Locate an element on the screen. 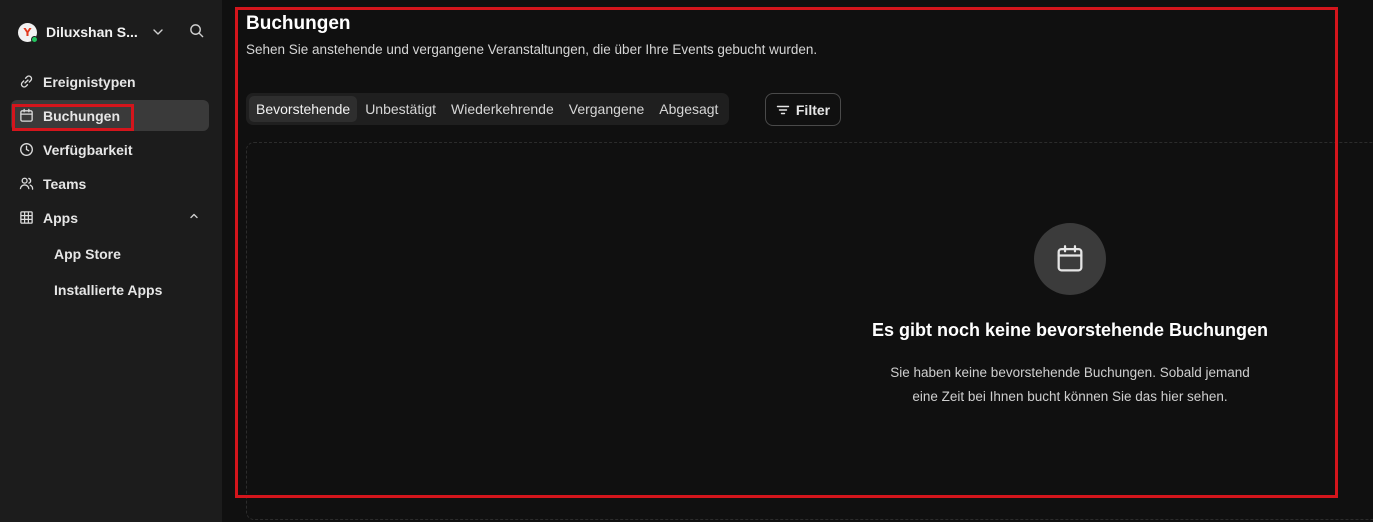 The width and height of the screenshot is (1373, 522). sidebar-item-label: Ereignistypen is located at coordinates (89, 81).